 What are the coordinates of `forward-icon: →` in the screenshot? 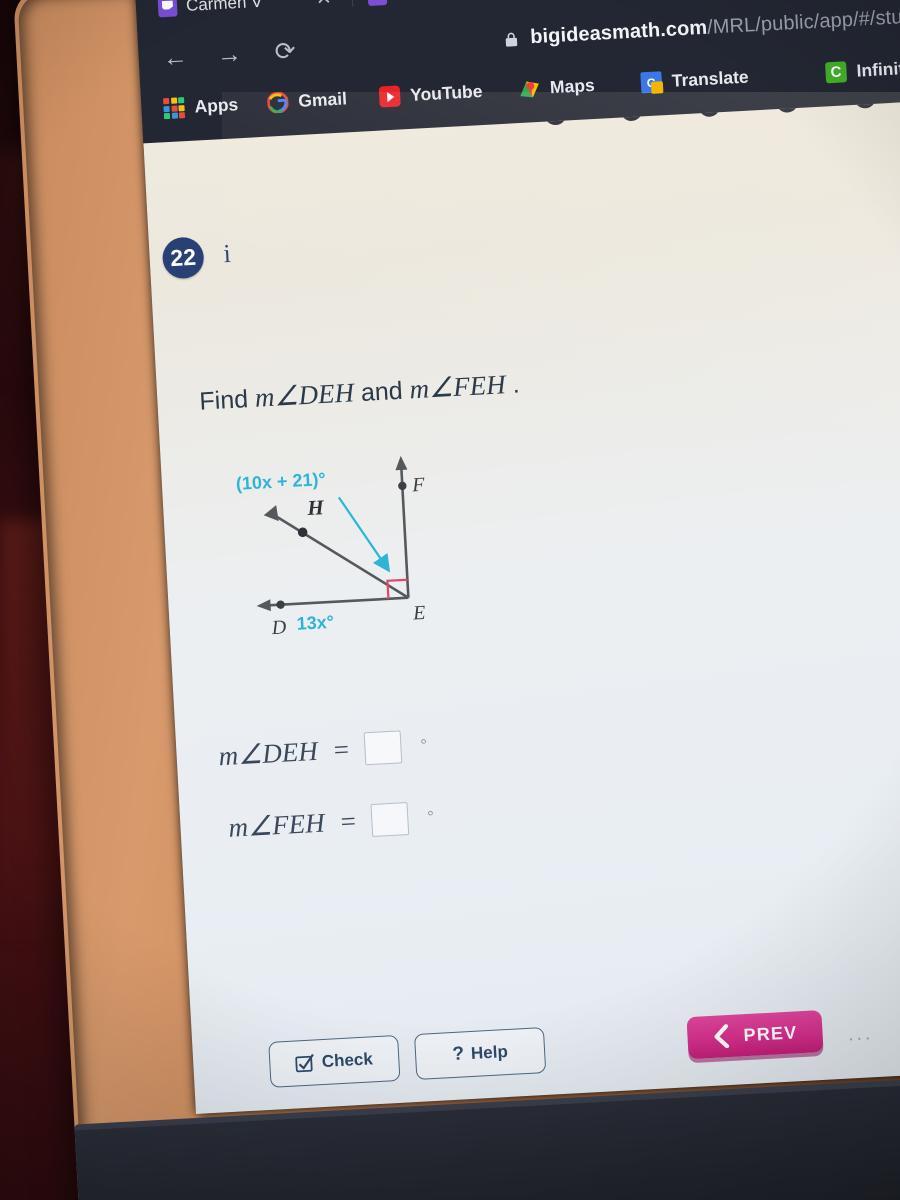 It's located at (229, 54).